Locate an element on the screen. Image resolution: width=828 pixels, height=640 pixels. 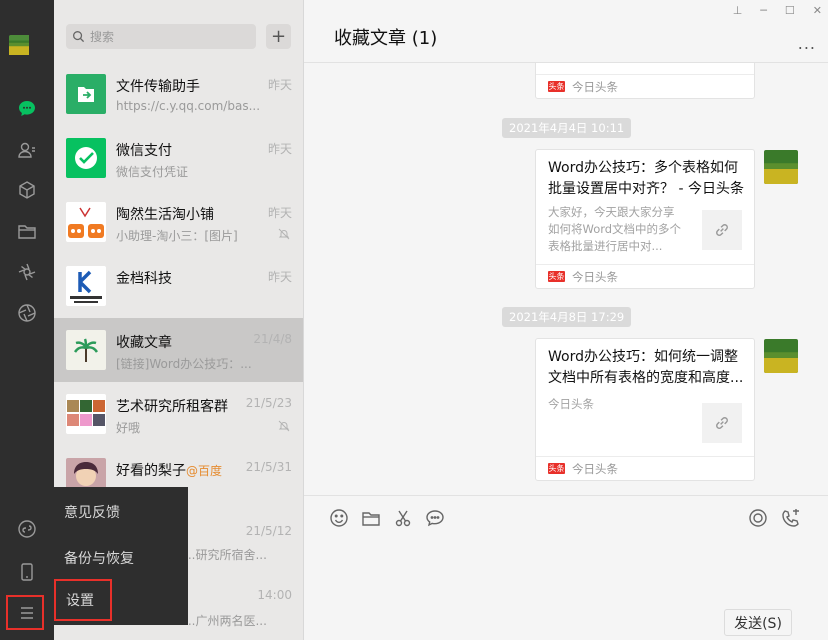
search-input is located at coordinates (165, 36).